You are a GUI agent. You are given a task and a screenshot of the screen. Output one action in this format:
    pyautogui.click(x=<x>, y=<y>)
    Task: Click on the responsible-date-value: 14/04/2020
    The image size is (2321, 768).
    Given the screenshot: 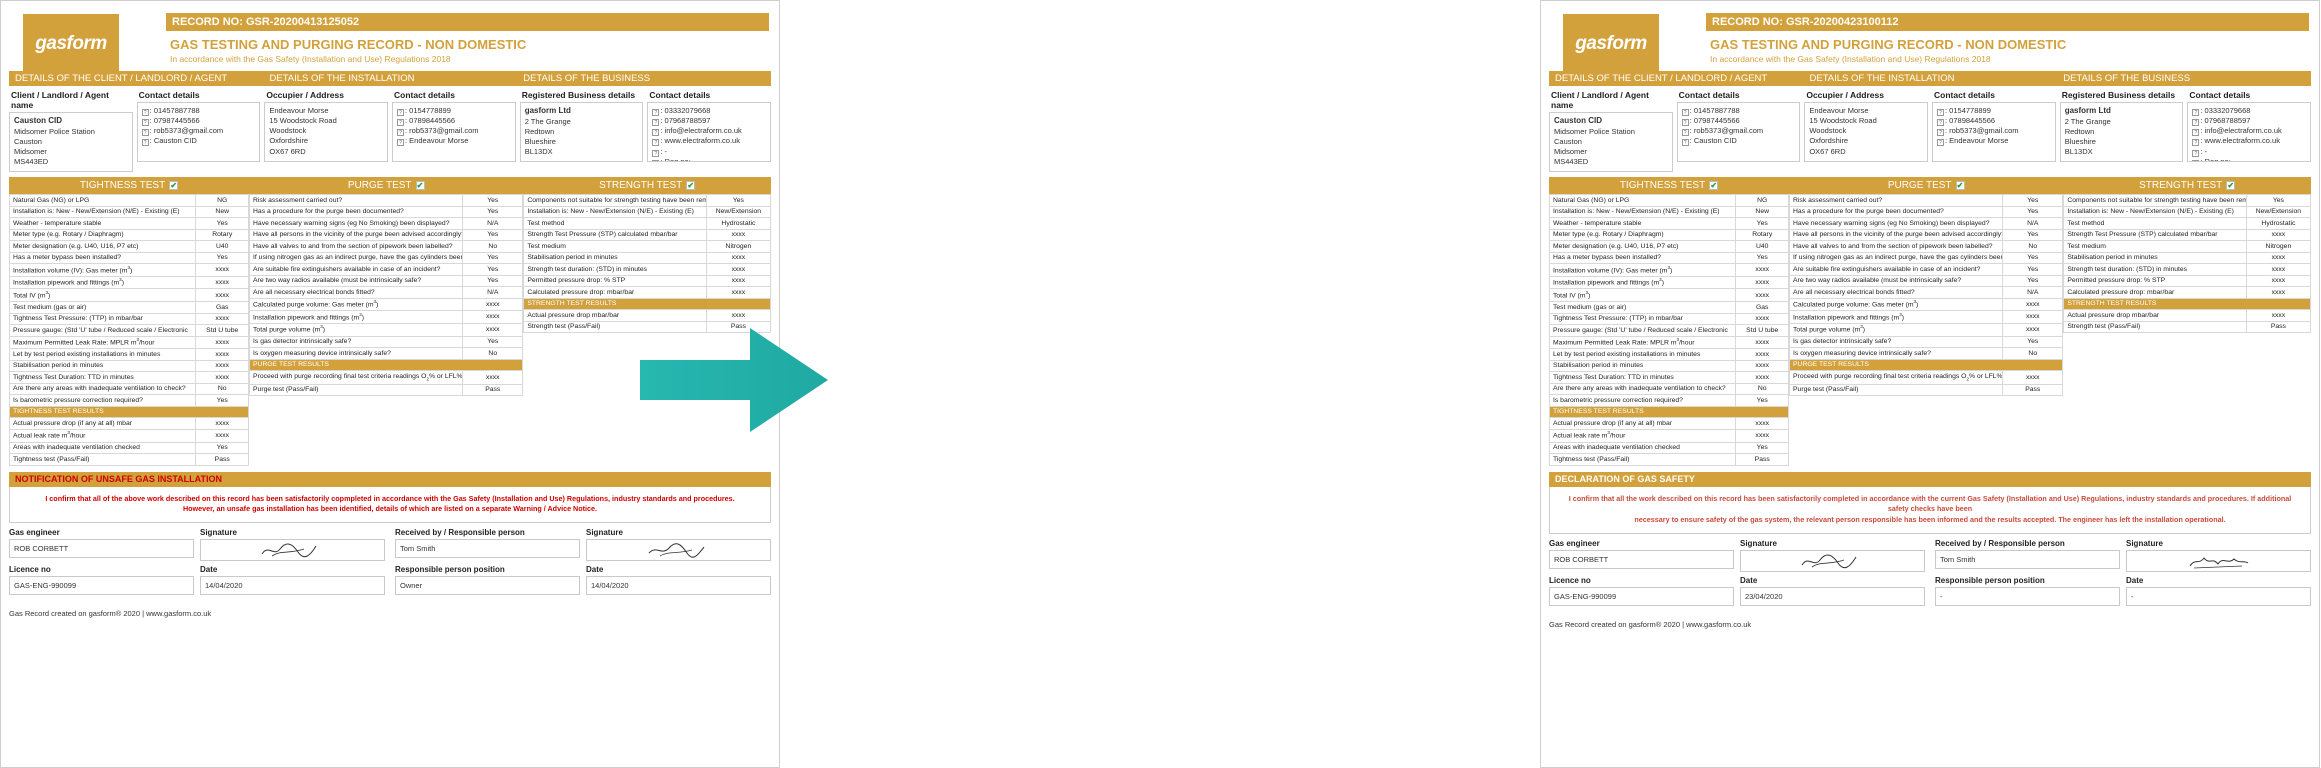 What is the action you would take?
    pyautogui.click(x=678, y=586)
    